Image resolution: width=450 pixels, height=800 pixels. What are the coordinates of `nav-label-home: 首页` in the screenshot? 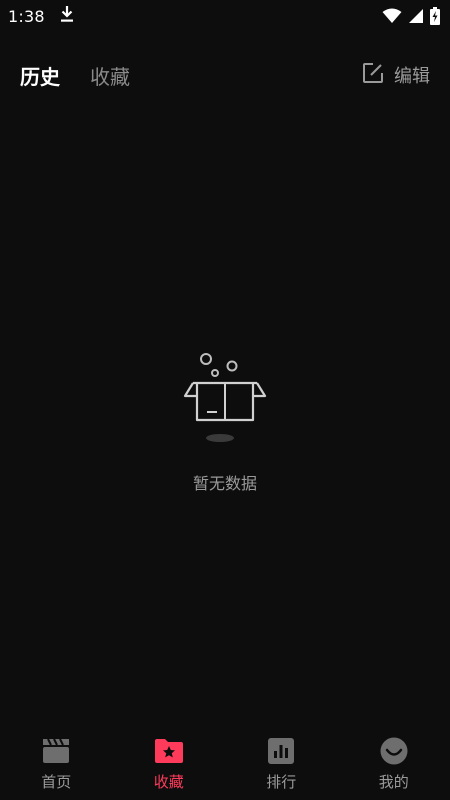 It's located at (56, 782).